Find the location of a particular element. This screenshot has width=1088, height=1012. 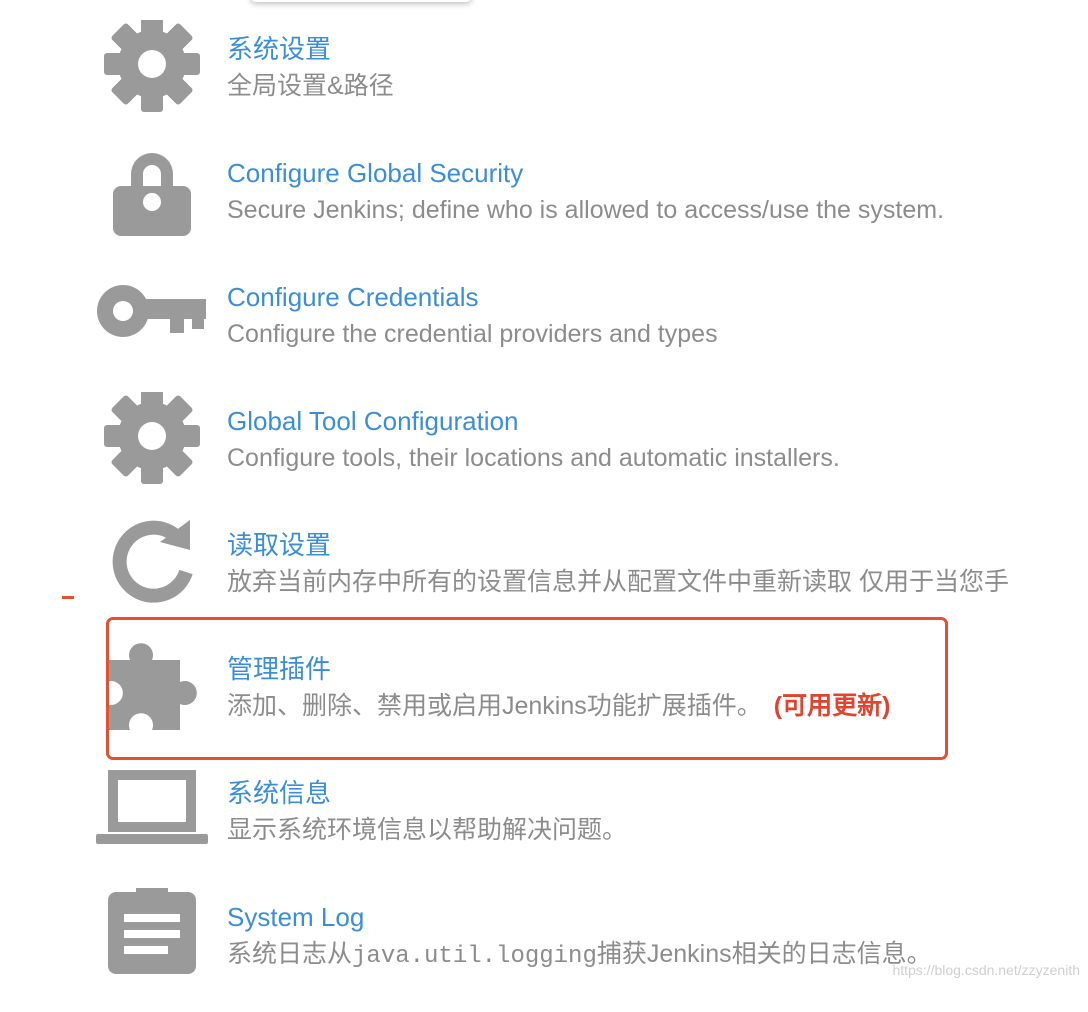

system-info-link: 系统信息 is located at coordinates (279, 793).